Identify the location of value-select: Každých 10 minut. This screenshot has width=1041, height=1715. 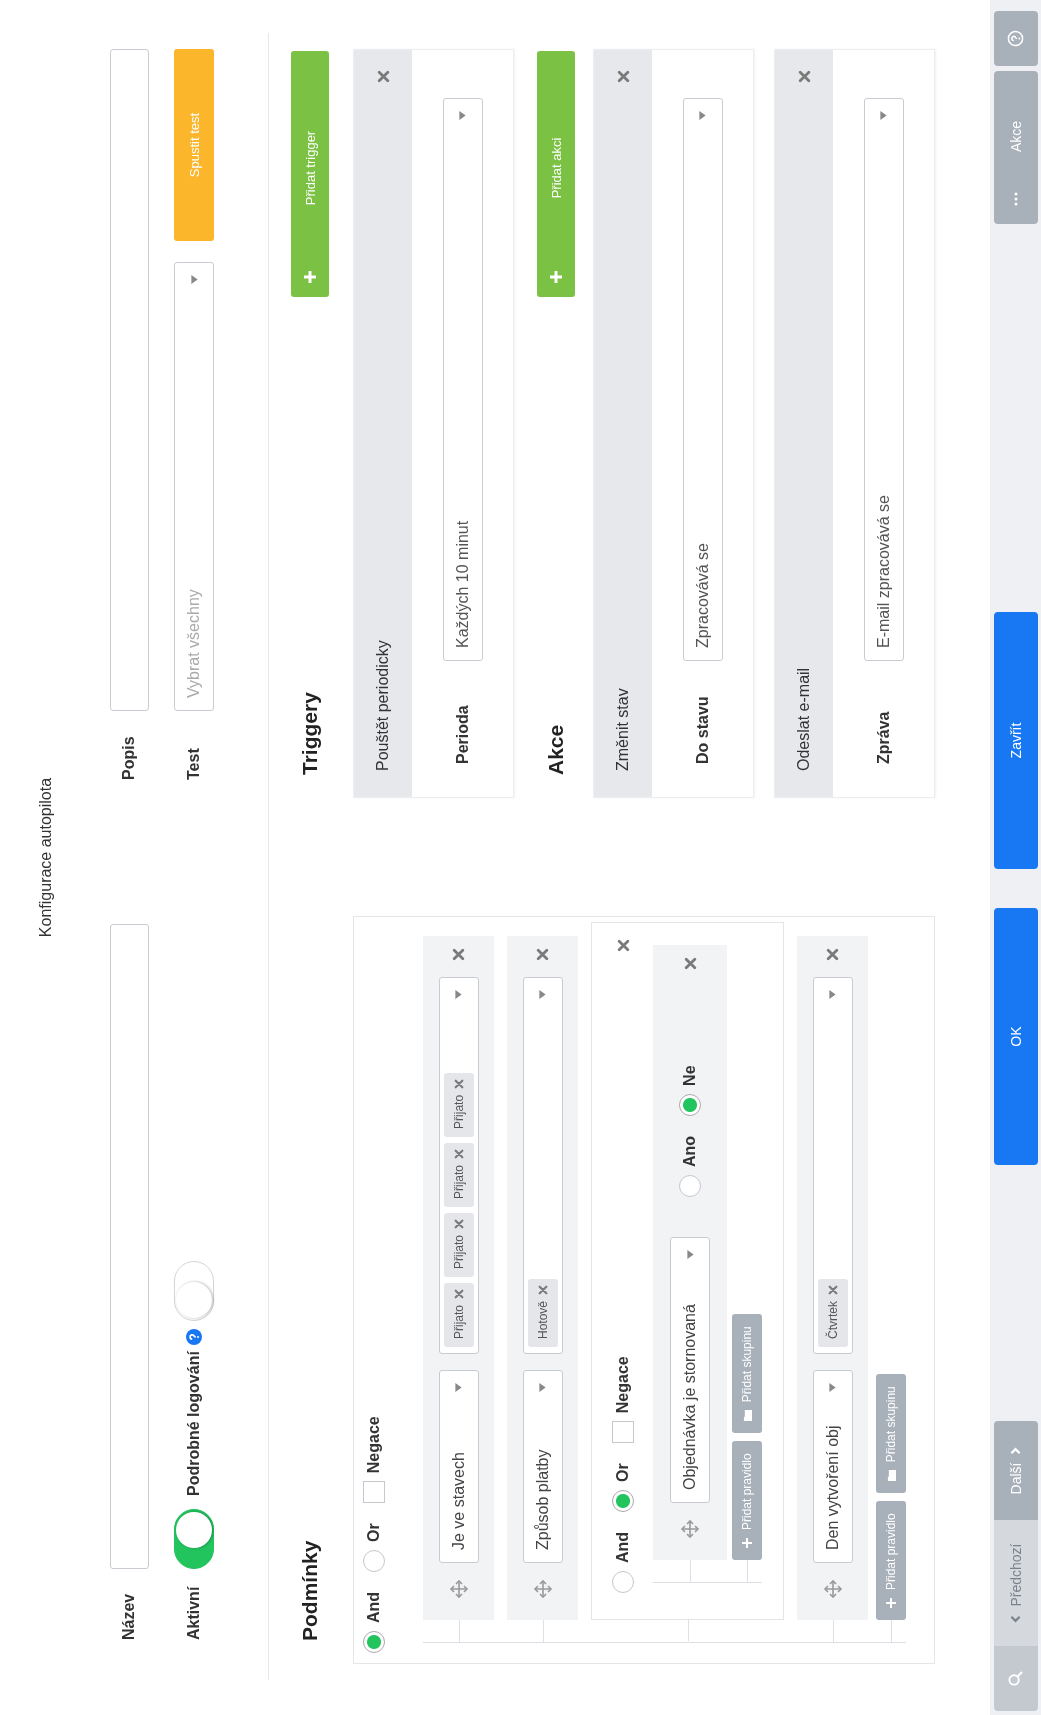
(462, 379).